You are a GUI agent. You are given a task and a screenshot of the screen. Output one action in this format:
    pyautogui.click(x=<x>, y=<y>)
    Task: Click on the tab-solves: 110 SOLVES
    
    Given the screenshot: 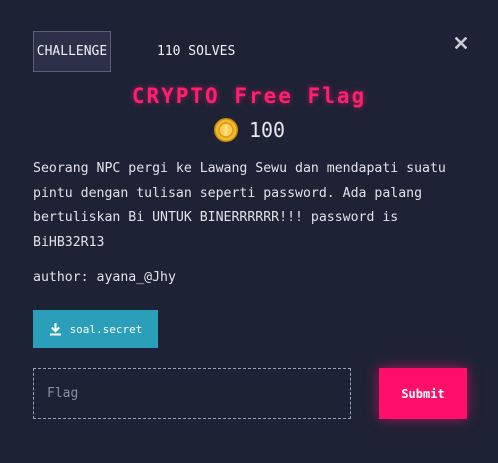 What is the action you would take?
    pyautogui.click(x=196, y=51)
    